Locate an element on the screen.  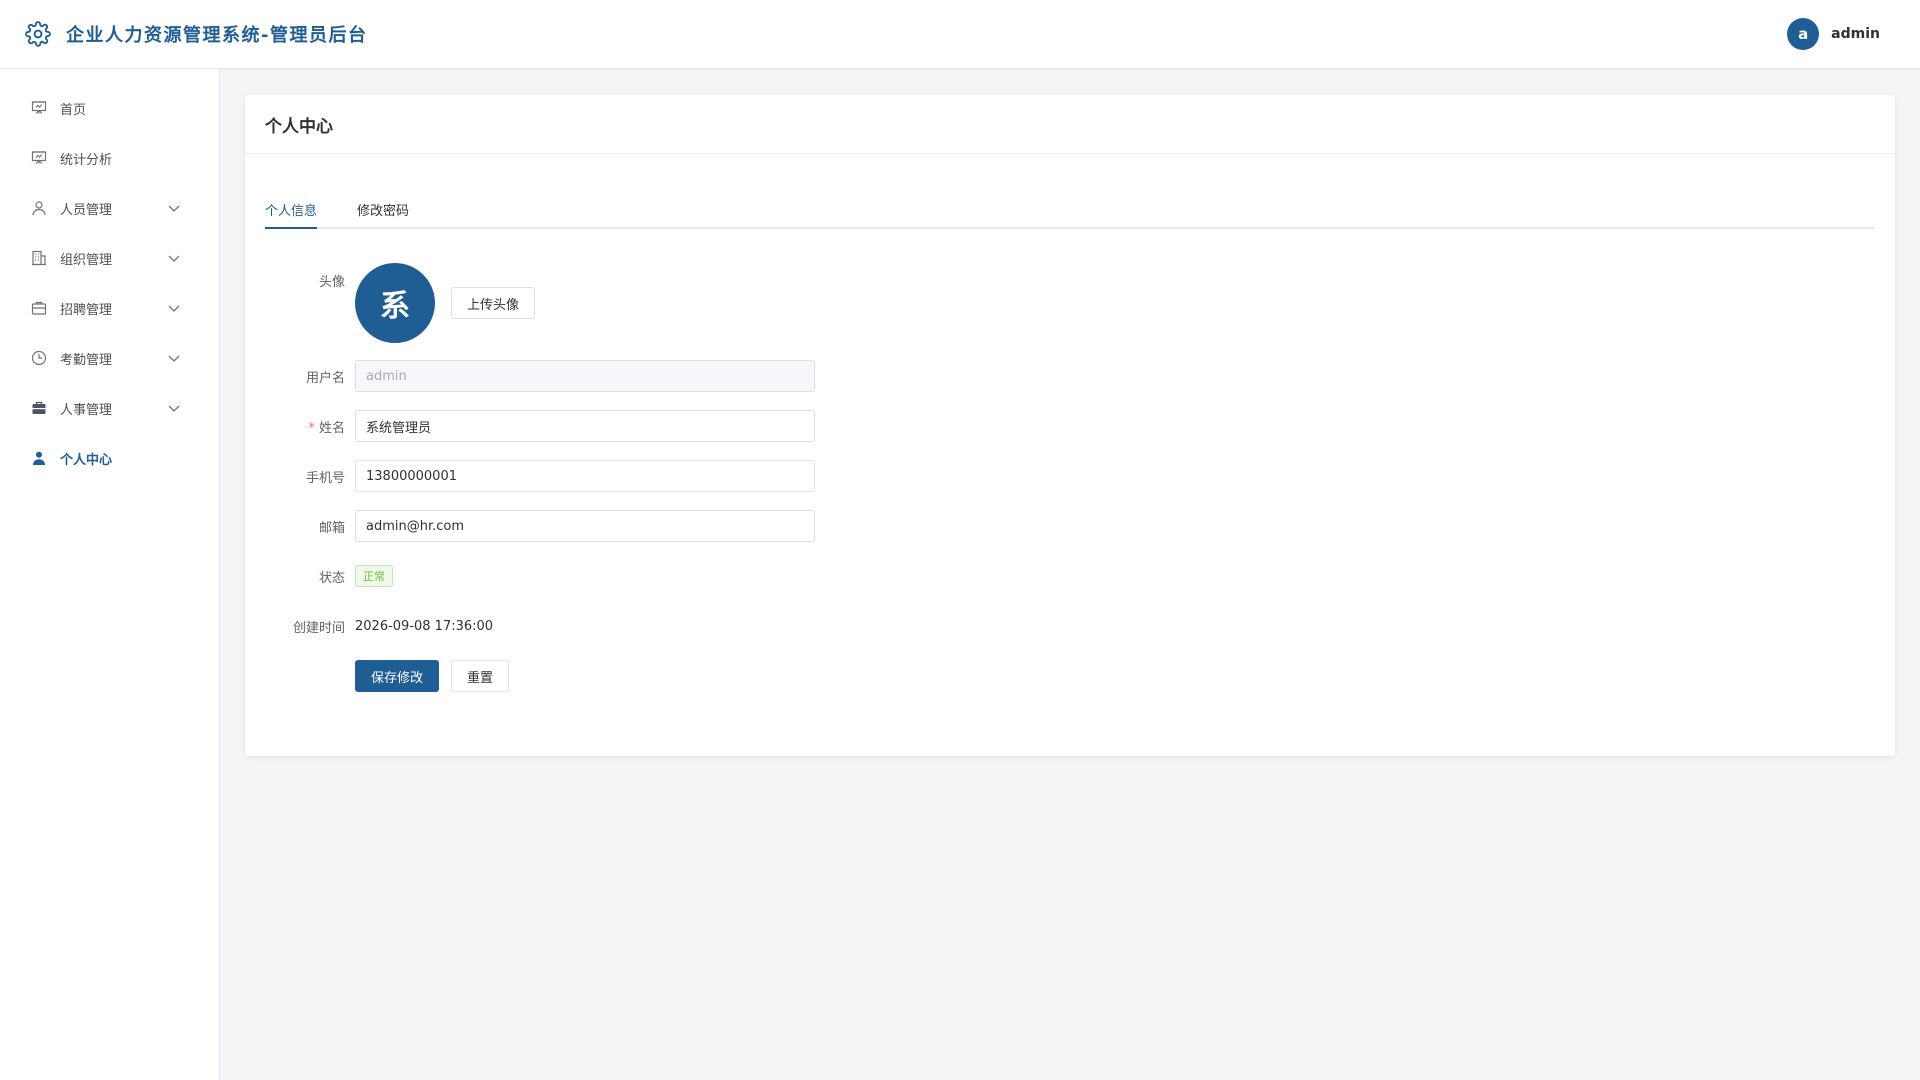
user-menu: a admin is located at coordinates (1833, 34).